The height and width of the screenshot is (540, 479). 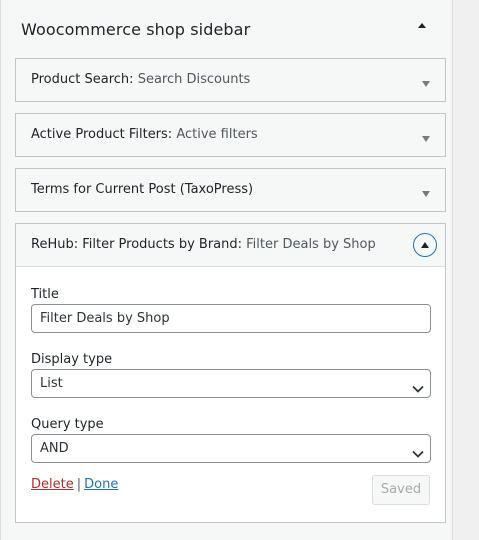 What do you see at coordinates (217, 134) in the screenshot?
I see `widget-subtitle: Active filters` at bounding box center [217, 134].